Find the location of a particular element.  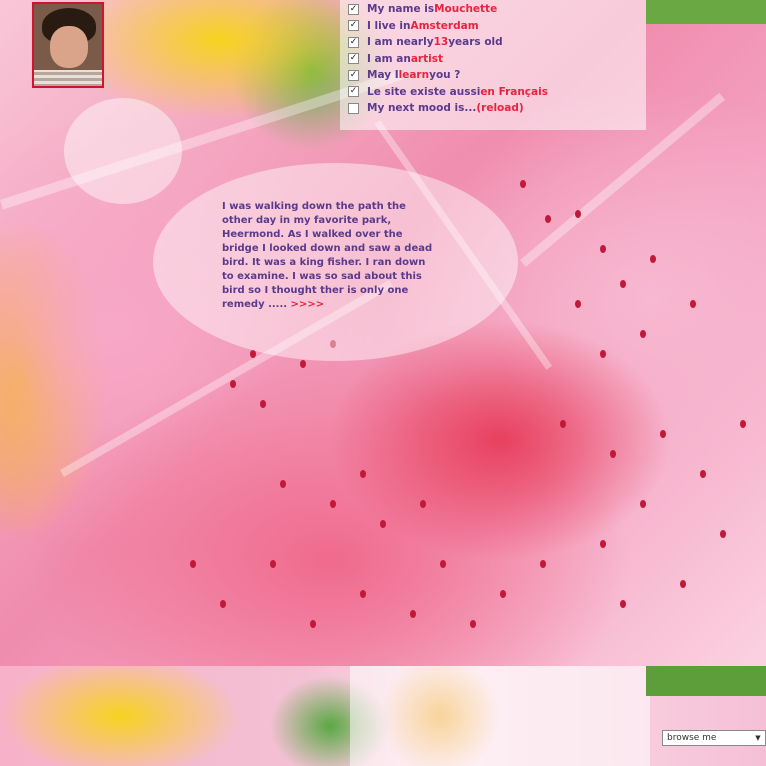

profile-item: ✓ Le site existe aussi en Français is located at coordinates (448, 92).